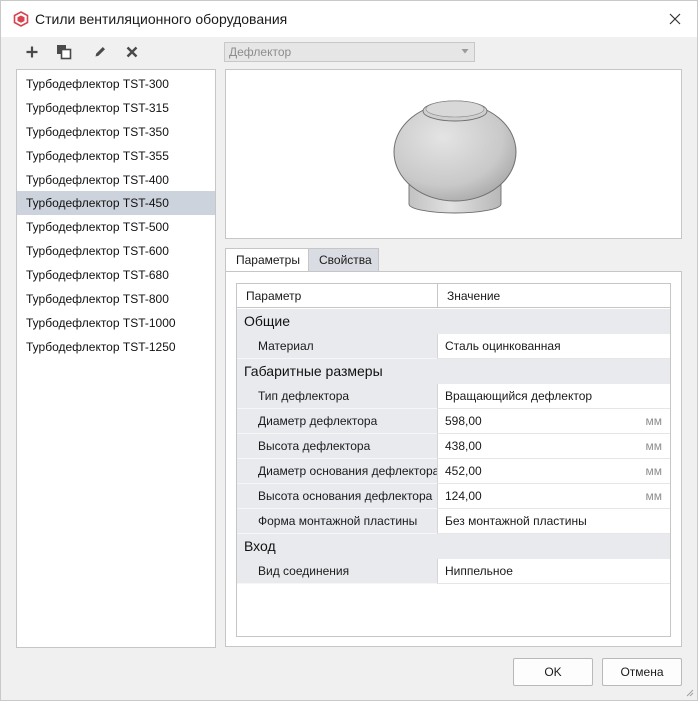 The height and width of the screenshot is (701, 698). What do you see at coordinates (553, 346) in the screenshot?
I see `prop-value: Сталь оцинкованная` at bounding box center [553, 346].